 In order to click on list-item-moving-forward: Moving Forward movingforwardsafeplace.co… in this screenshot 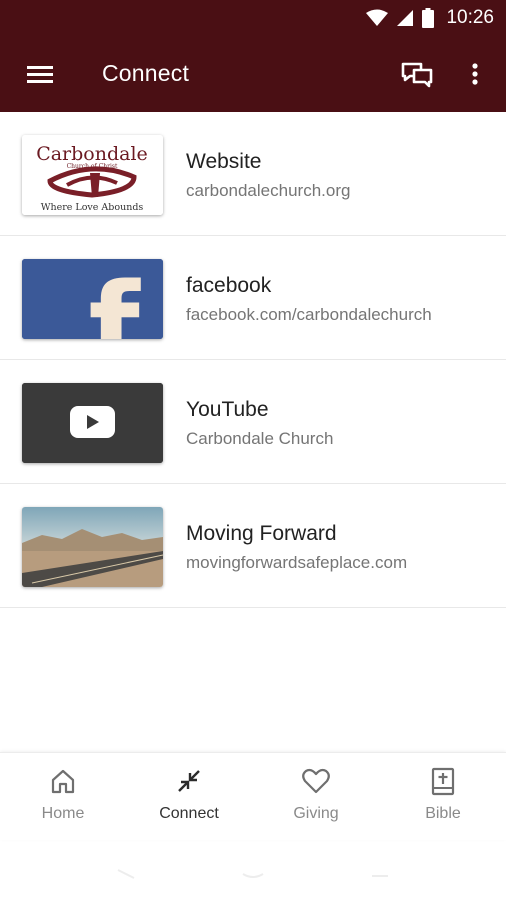, I will do `click(253, 546)`.